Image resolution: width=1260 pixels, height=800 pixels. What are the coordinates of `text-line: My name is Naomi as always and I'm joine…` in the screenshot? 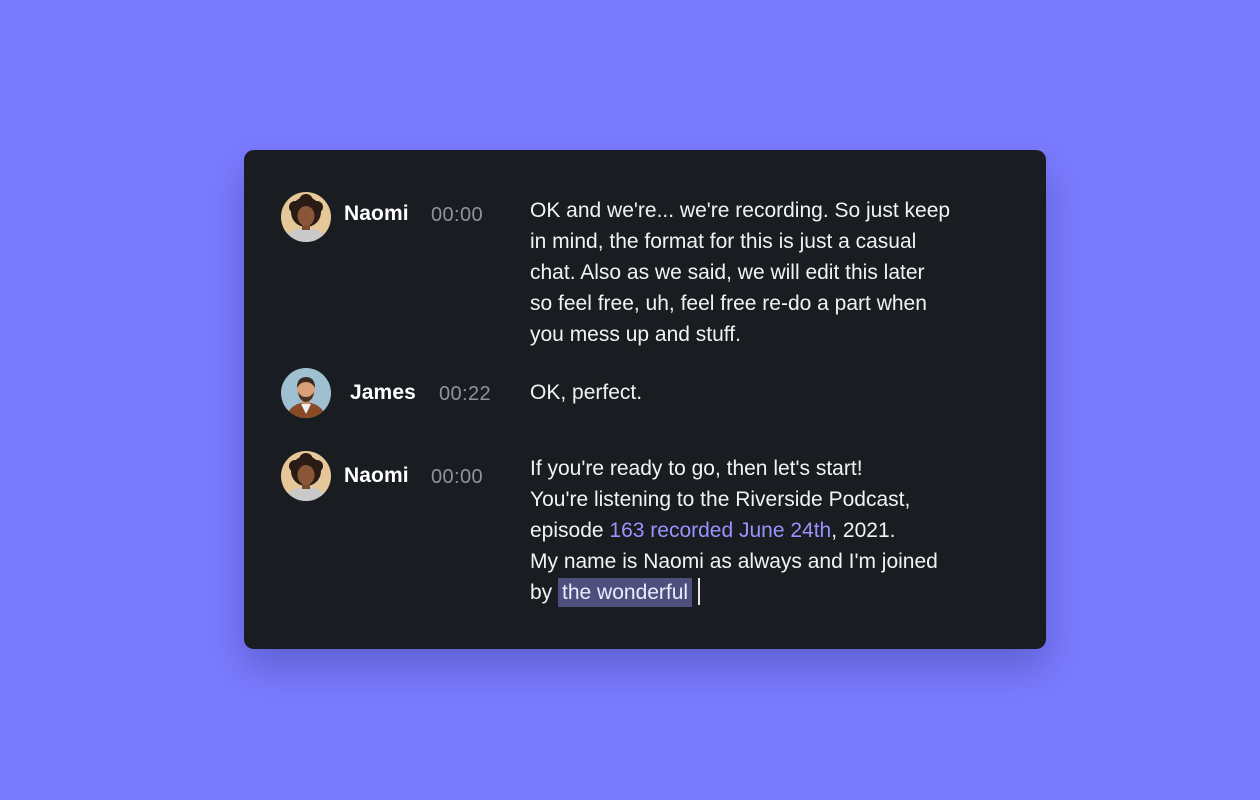 It's located at (734, 561).